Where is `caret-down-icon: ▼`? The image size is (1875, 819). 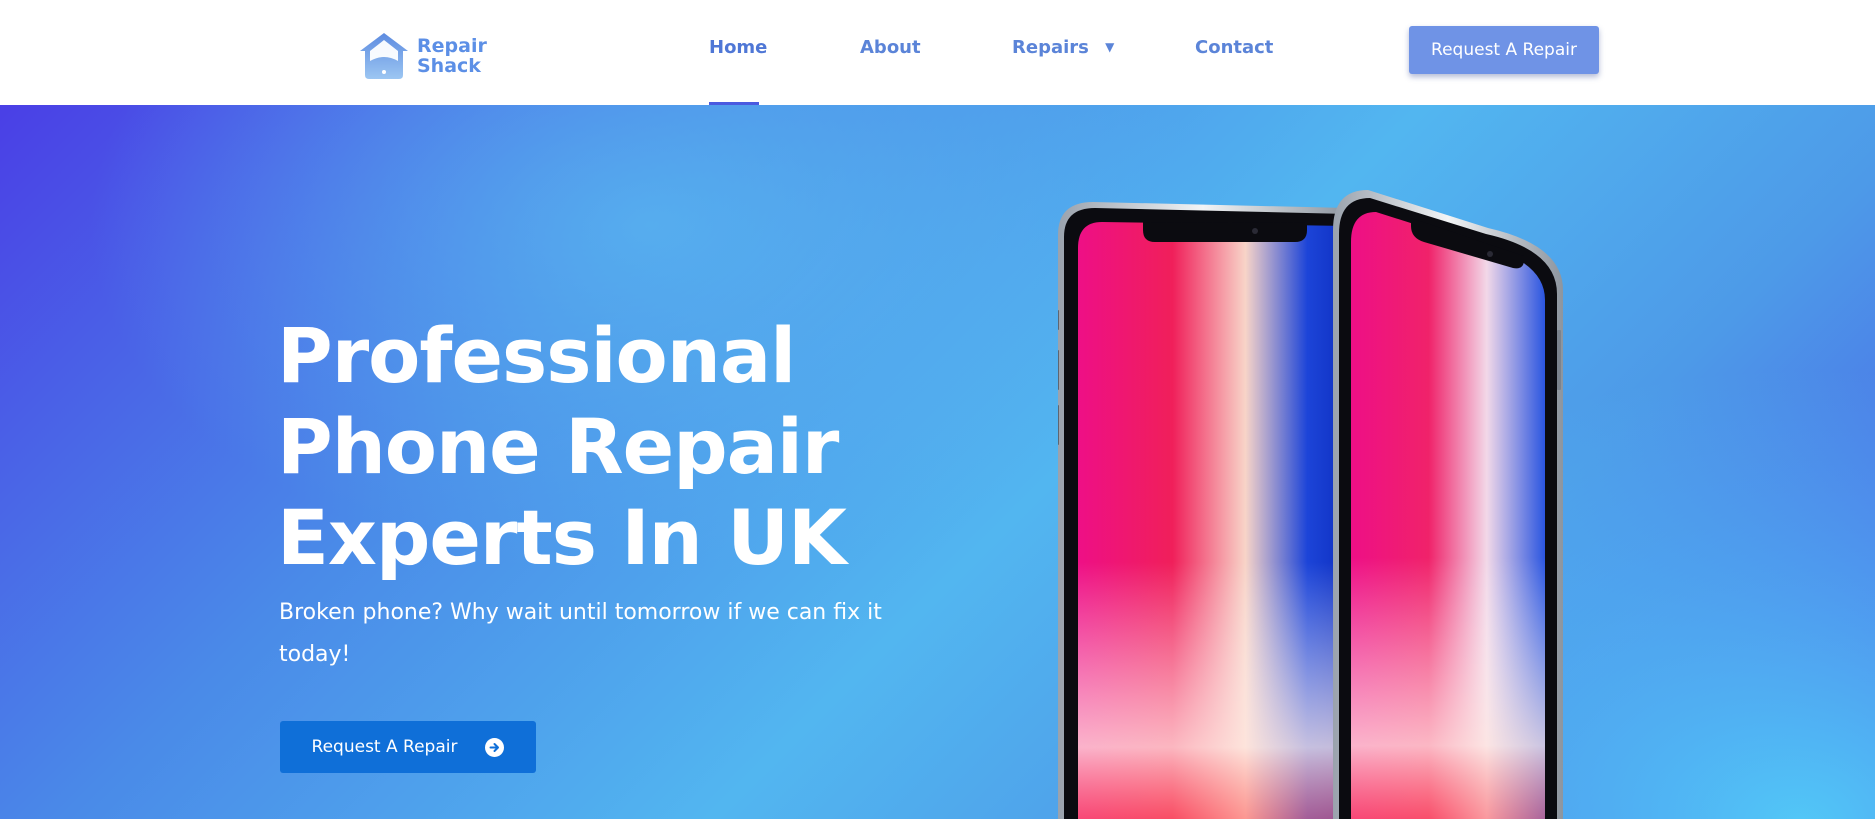 caret-down-icon: ▼ is located at coordinates (1110, 47).